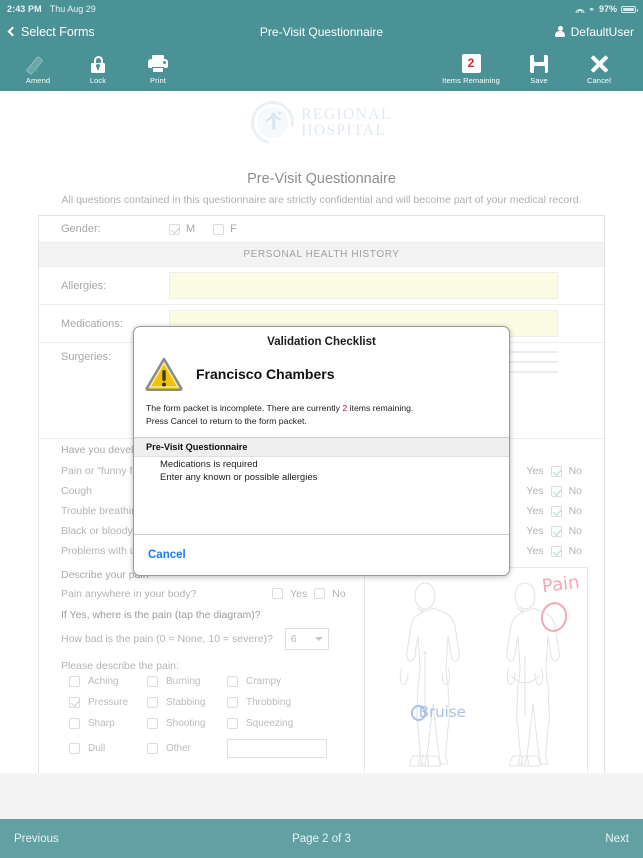 This screenshot has width=643, height=858. Describe the element at coordinates (321, 255) in the screenshot. I see `section-header-personal-health-history: PERSONAL HEALTH HISTORY` at that location.